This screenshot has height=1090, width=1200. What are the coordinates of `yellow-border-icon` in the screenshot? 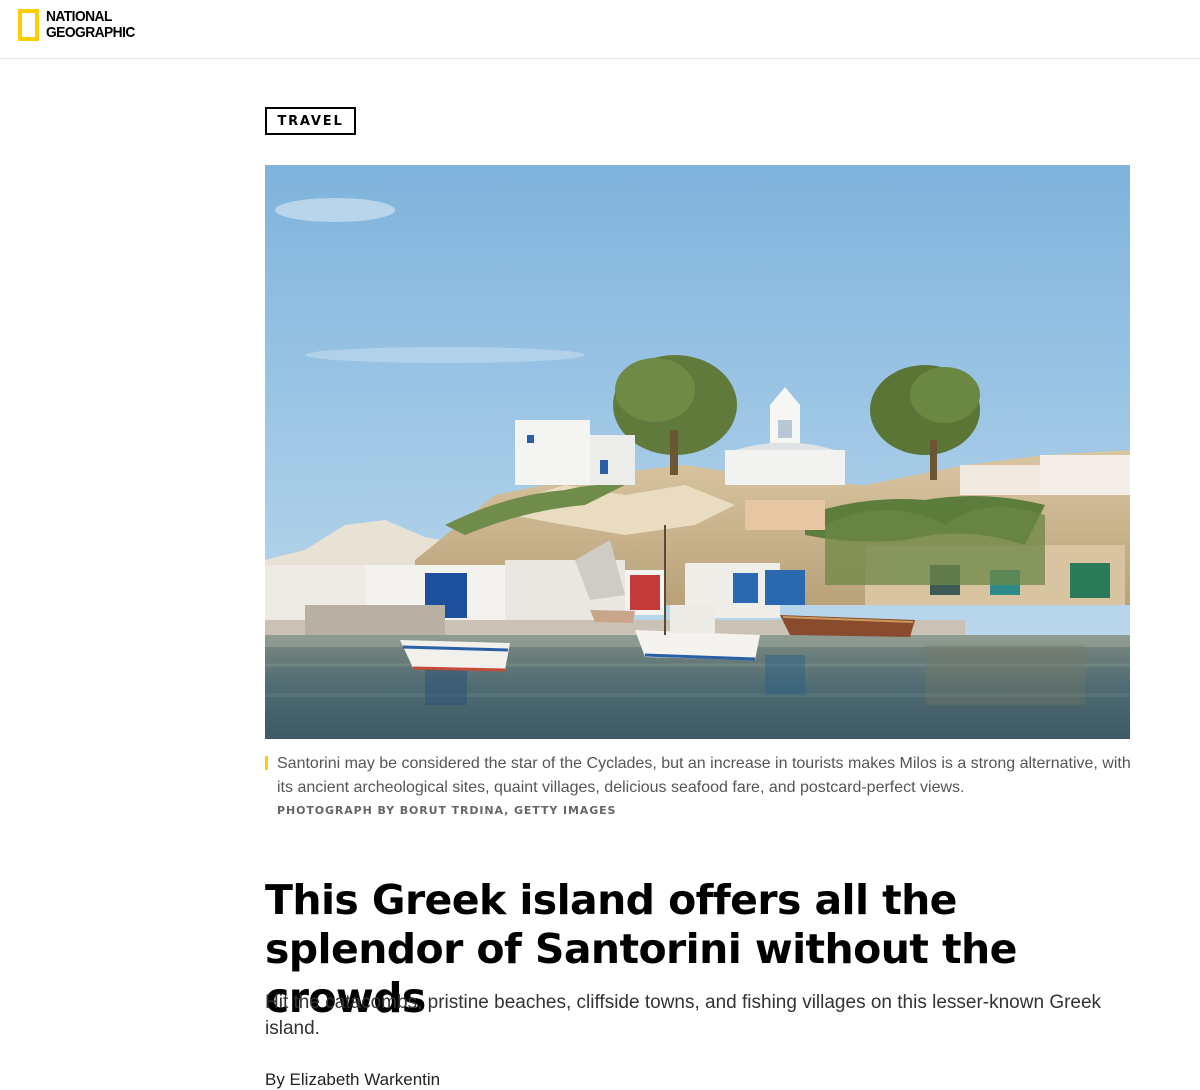 It's located at (28, 25).